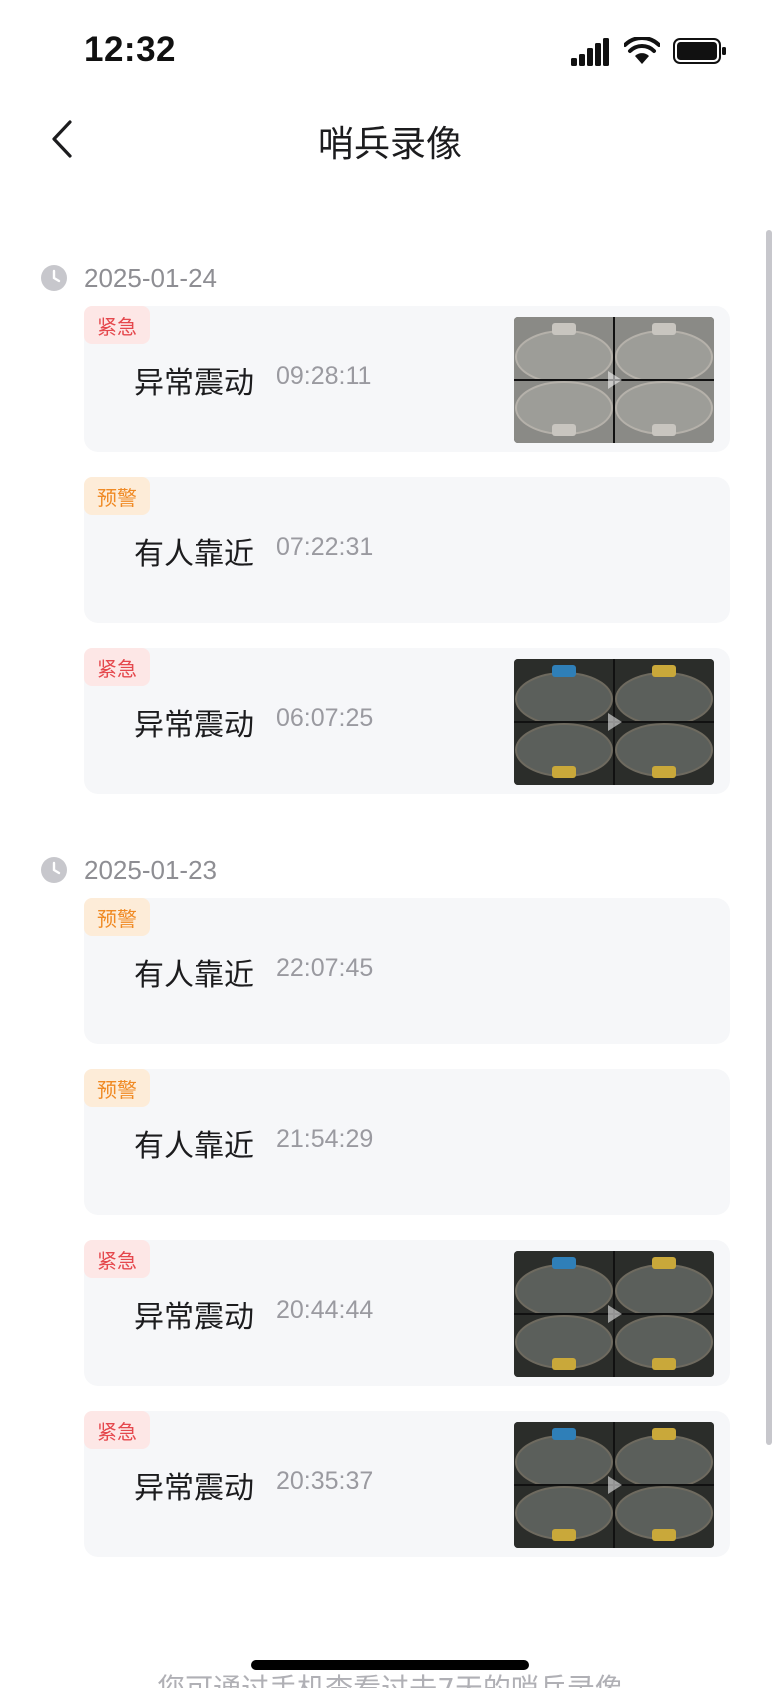 Image resolution: width=780 pixels, height=1688 pixels. What do you see at coordinates (390, 1677) in the screenshot?
I see `footer-hint: 您可通过手机查看过去7天的哨兵录像` at bounding box center [390, 1677].